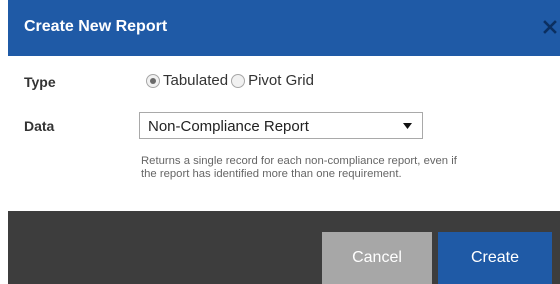  I want to click on data-label: Data, so click(39, 126).